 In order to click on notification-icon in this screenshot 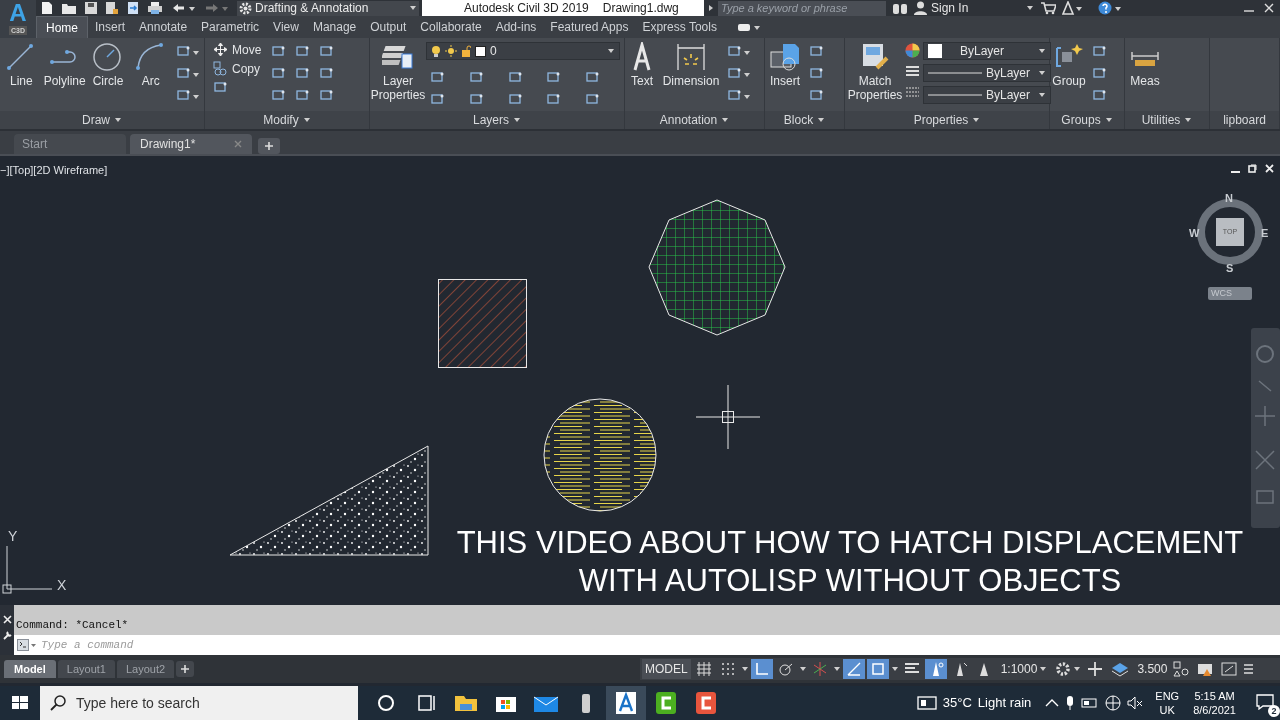, I will do `click(1265, 702)`.